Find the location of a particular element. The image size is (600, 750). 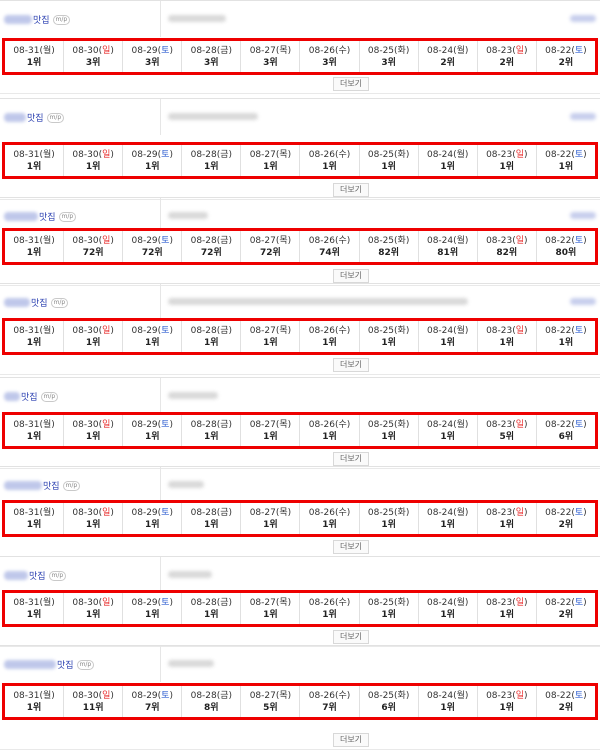

date-weekday: 수 is located at coordinates (342, 240).